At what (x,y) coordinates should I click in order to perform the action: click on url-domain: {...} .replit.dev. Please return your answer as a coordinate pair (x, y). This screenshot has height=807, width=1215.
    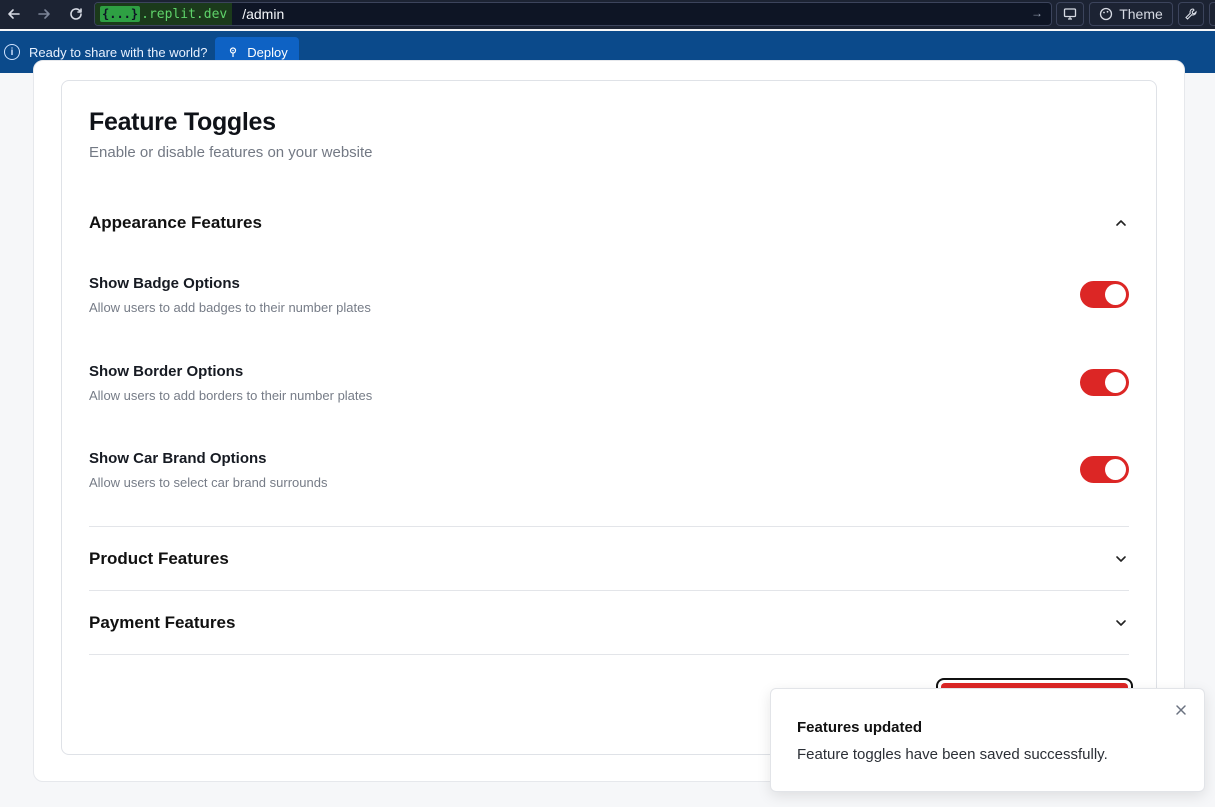
    Looking at the image, I should click on (164, 14).